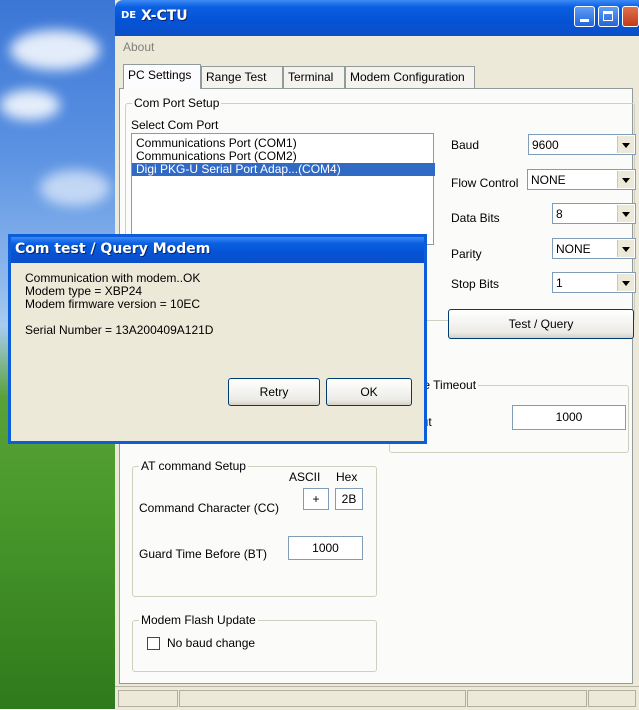 The height and width of the screenshot is (710, 639). I want to click on flow-control-select: NONE, so click(581, 179).